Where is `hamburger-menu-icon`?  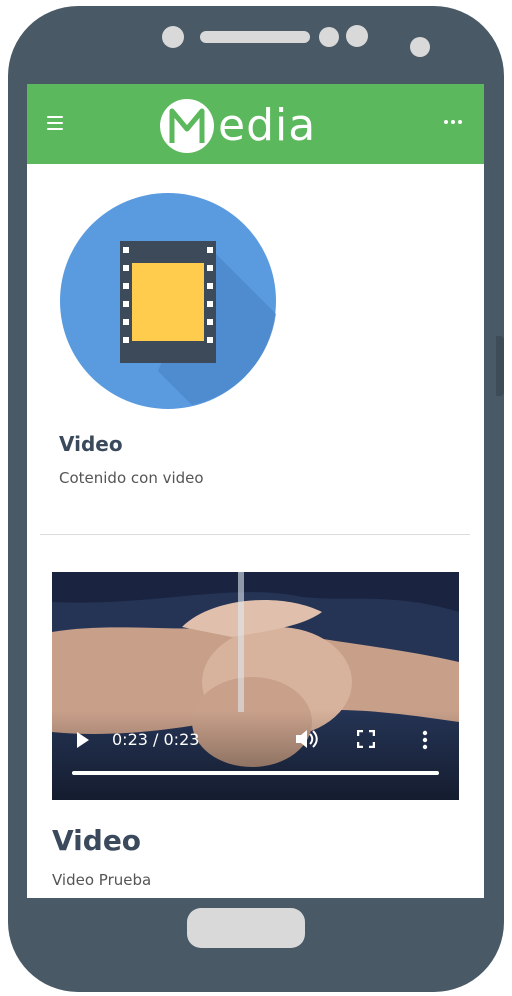
hamburger-menu-icon is located at coordinates (55, 123).